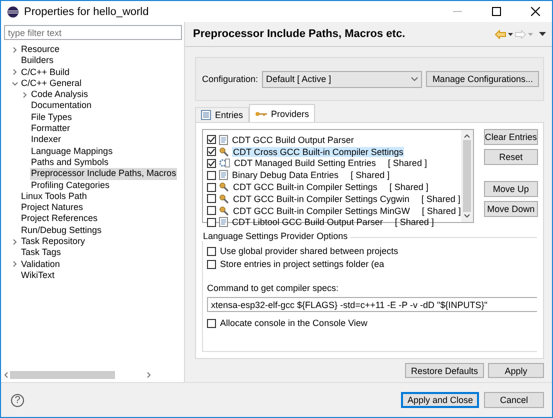 This screenshot has width=553, height=418. Describe the element at coordinates (38, 276) in the screenshot. I see `tree-item: WikiText` at that location.